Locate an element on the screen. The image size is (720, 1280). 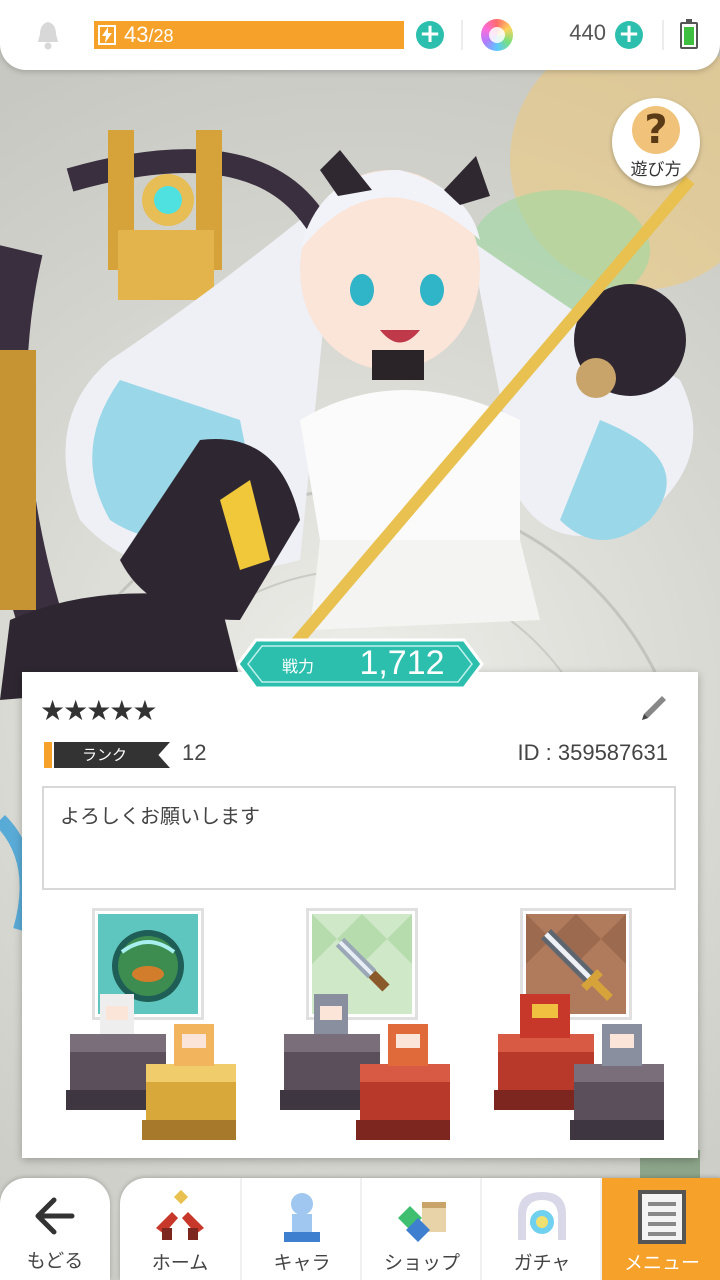
profile-comment: よろしくお願いします is located at coordinates (359, 838).